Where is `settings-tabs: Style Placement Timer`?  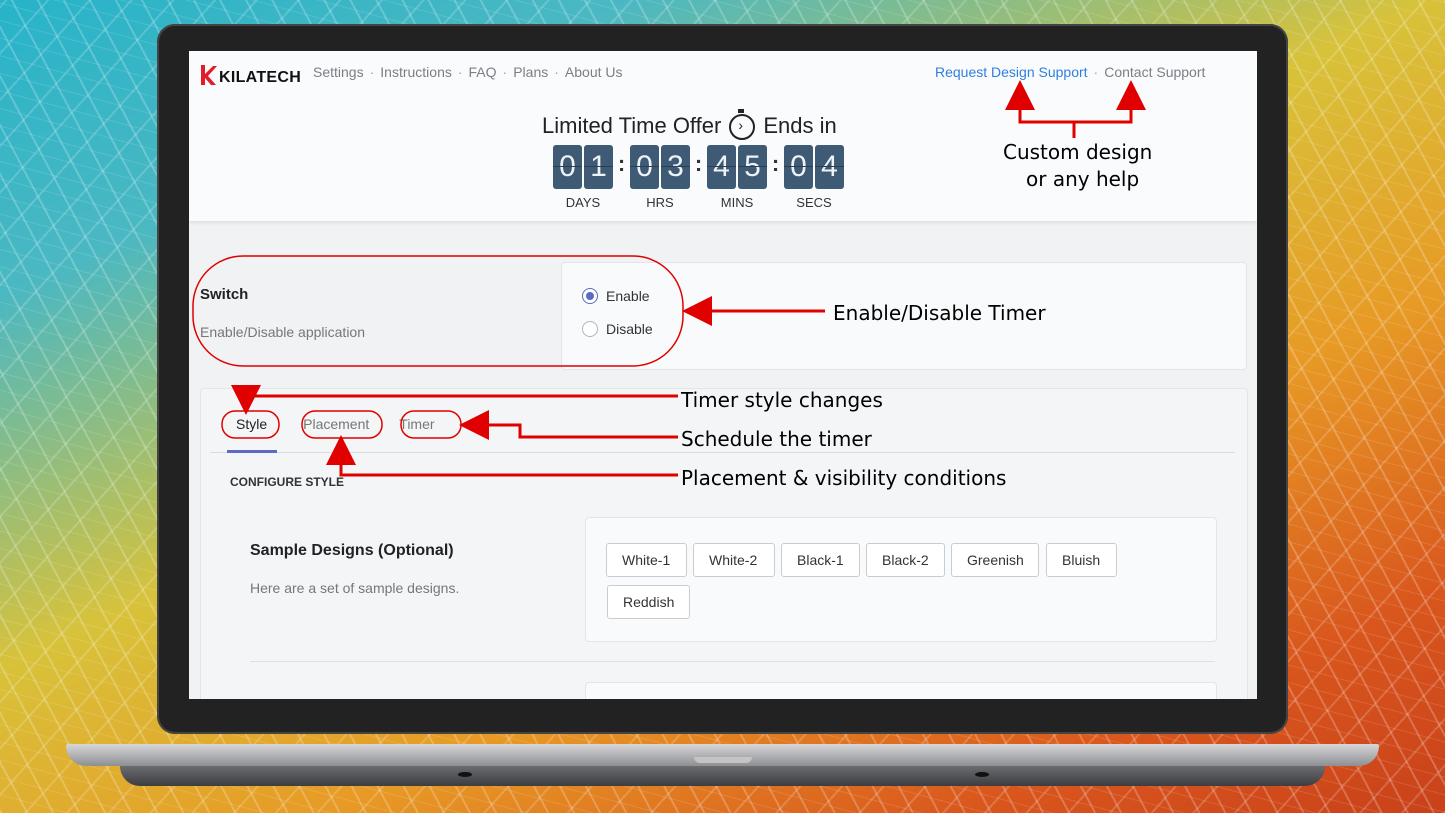 settings-tabs: Style Placement Timer is located at coordinates (340, 424).